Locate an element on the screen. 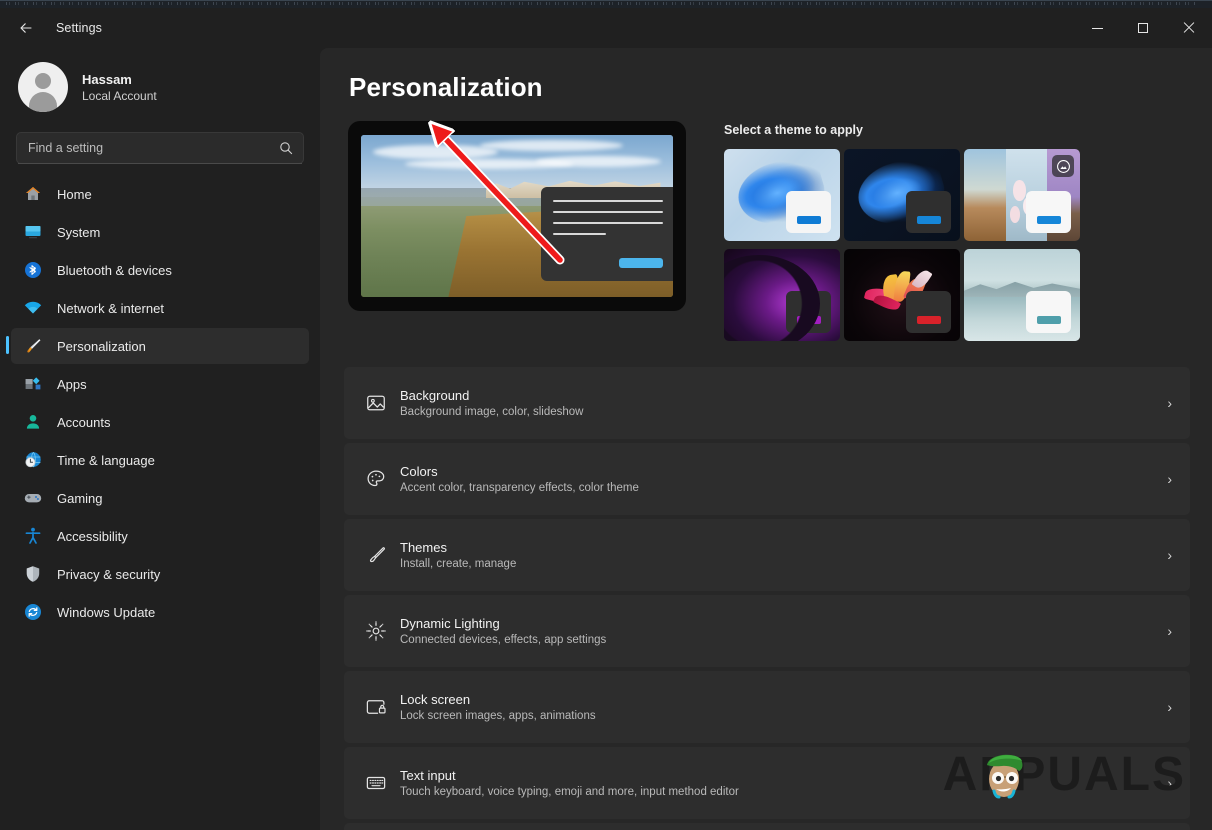 The image size is (1212, 830). sidebar-item-label: Network & internet is located at coordinates (110, 308).